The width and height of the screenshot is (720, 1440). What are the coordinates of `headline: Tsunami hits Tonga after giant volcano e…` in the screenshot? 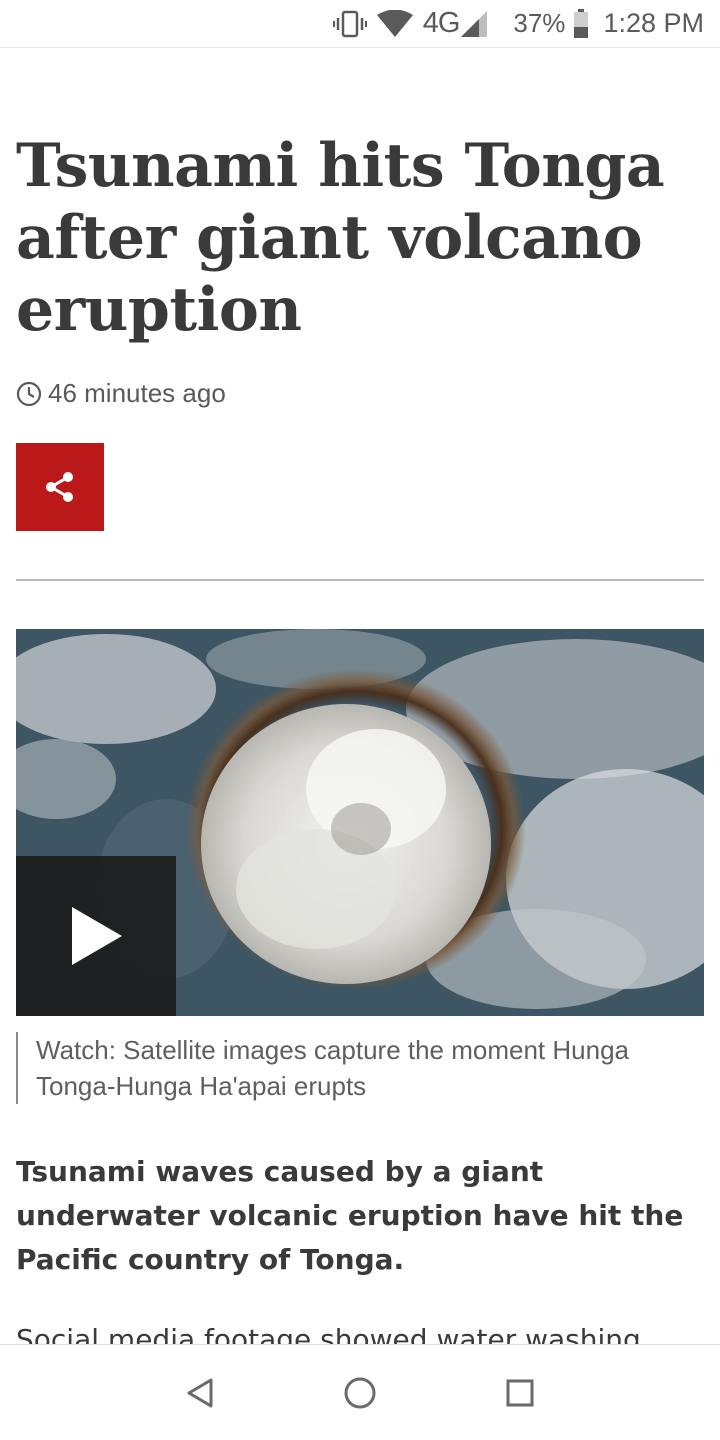 It's located at (340, 238).